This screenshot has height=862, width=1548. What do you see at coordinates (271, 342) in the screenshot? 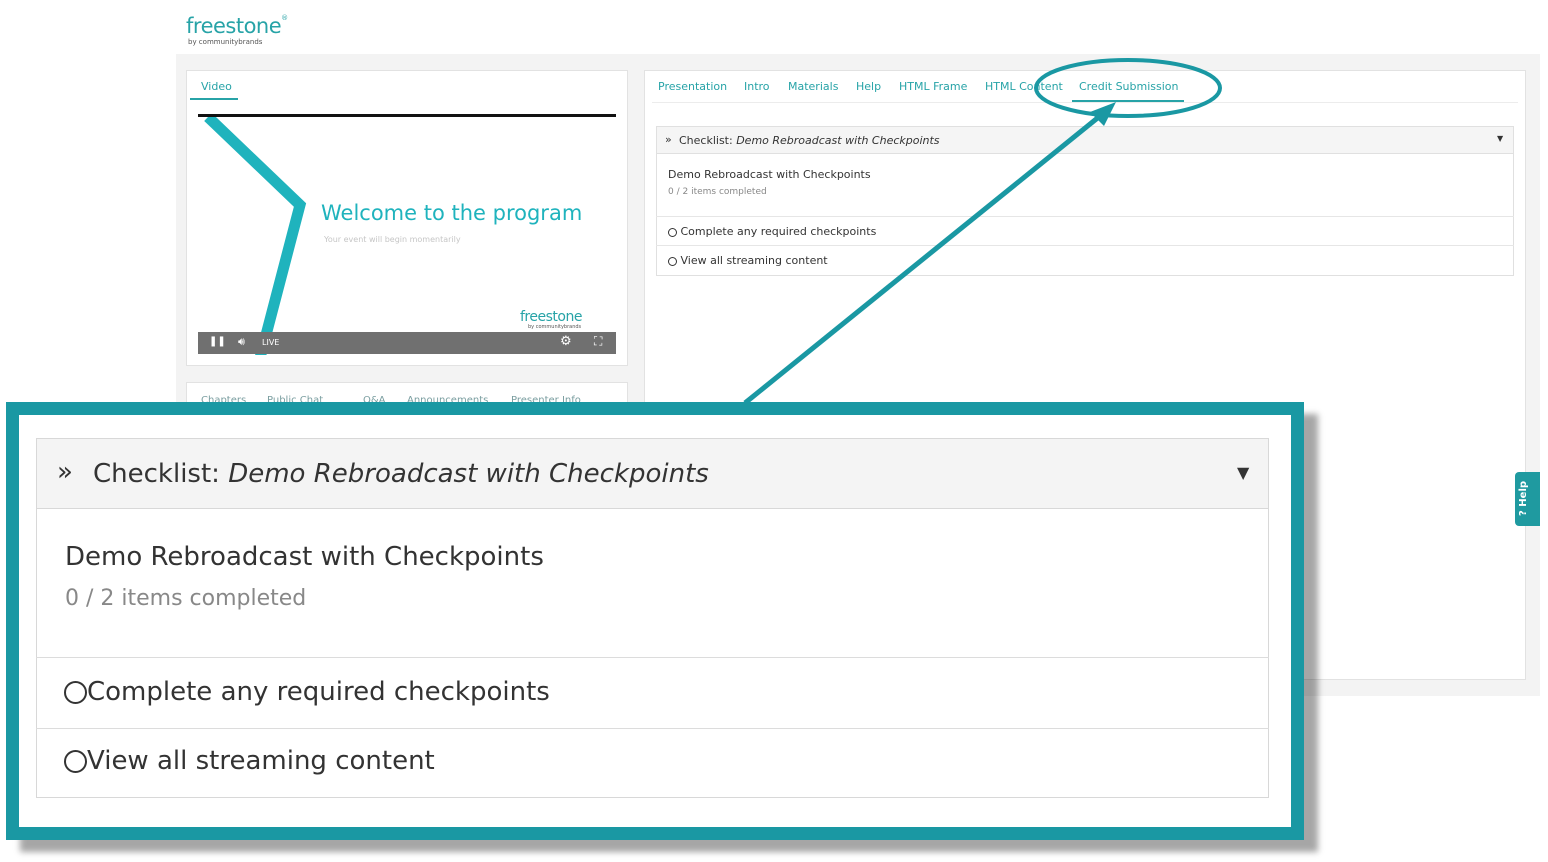
I see `live-label: LIVE` at bounding box center [271, 342].